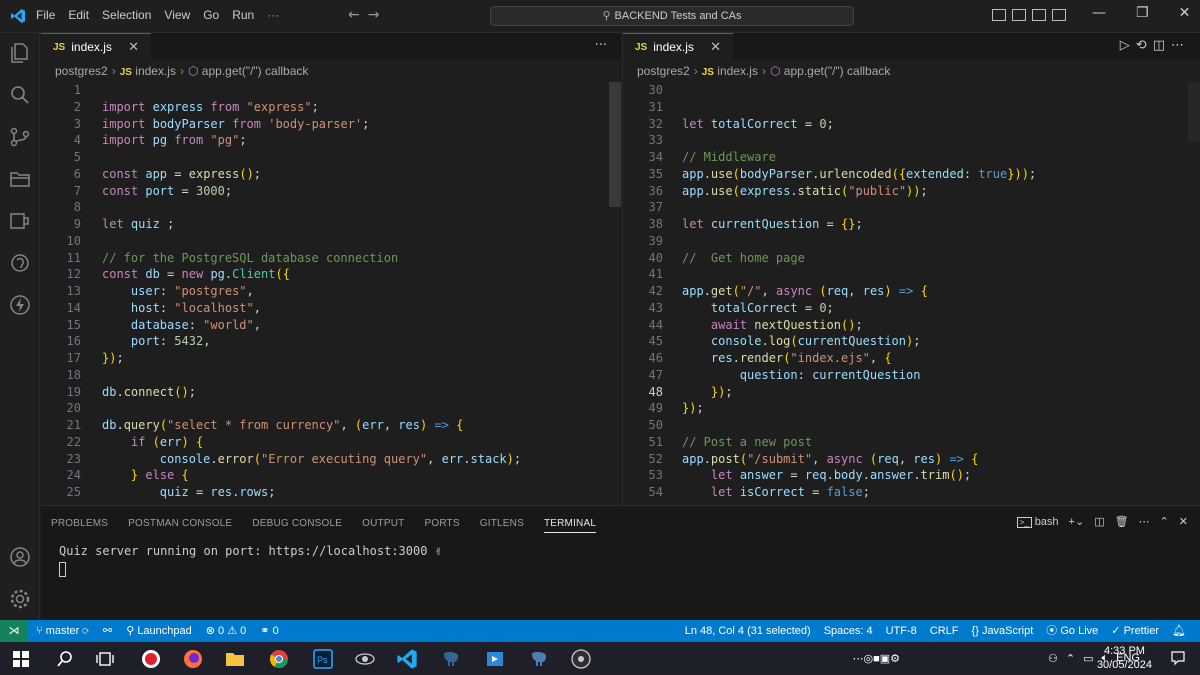 This screenshot has height=675, width=1200. Describe the element at coordinates (663, 71) in the screenshot. I see `breadcrumb-folder: postgres2` at that location.